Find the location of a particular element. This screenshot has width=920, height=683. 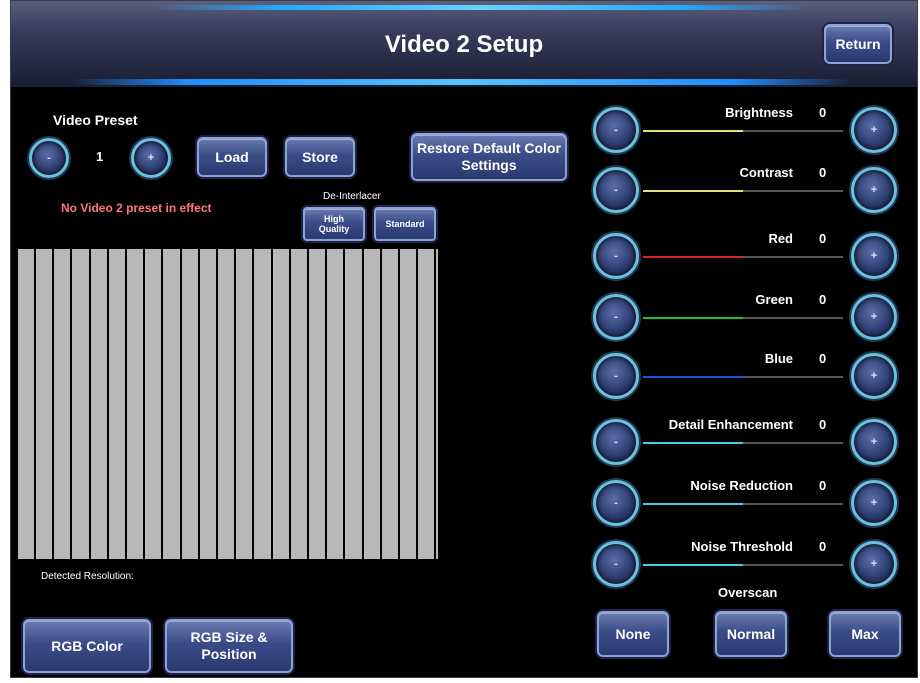

adjustment-row: - Detail Enhancement 0 + is located at coordinates (748, 447).